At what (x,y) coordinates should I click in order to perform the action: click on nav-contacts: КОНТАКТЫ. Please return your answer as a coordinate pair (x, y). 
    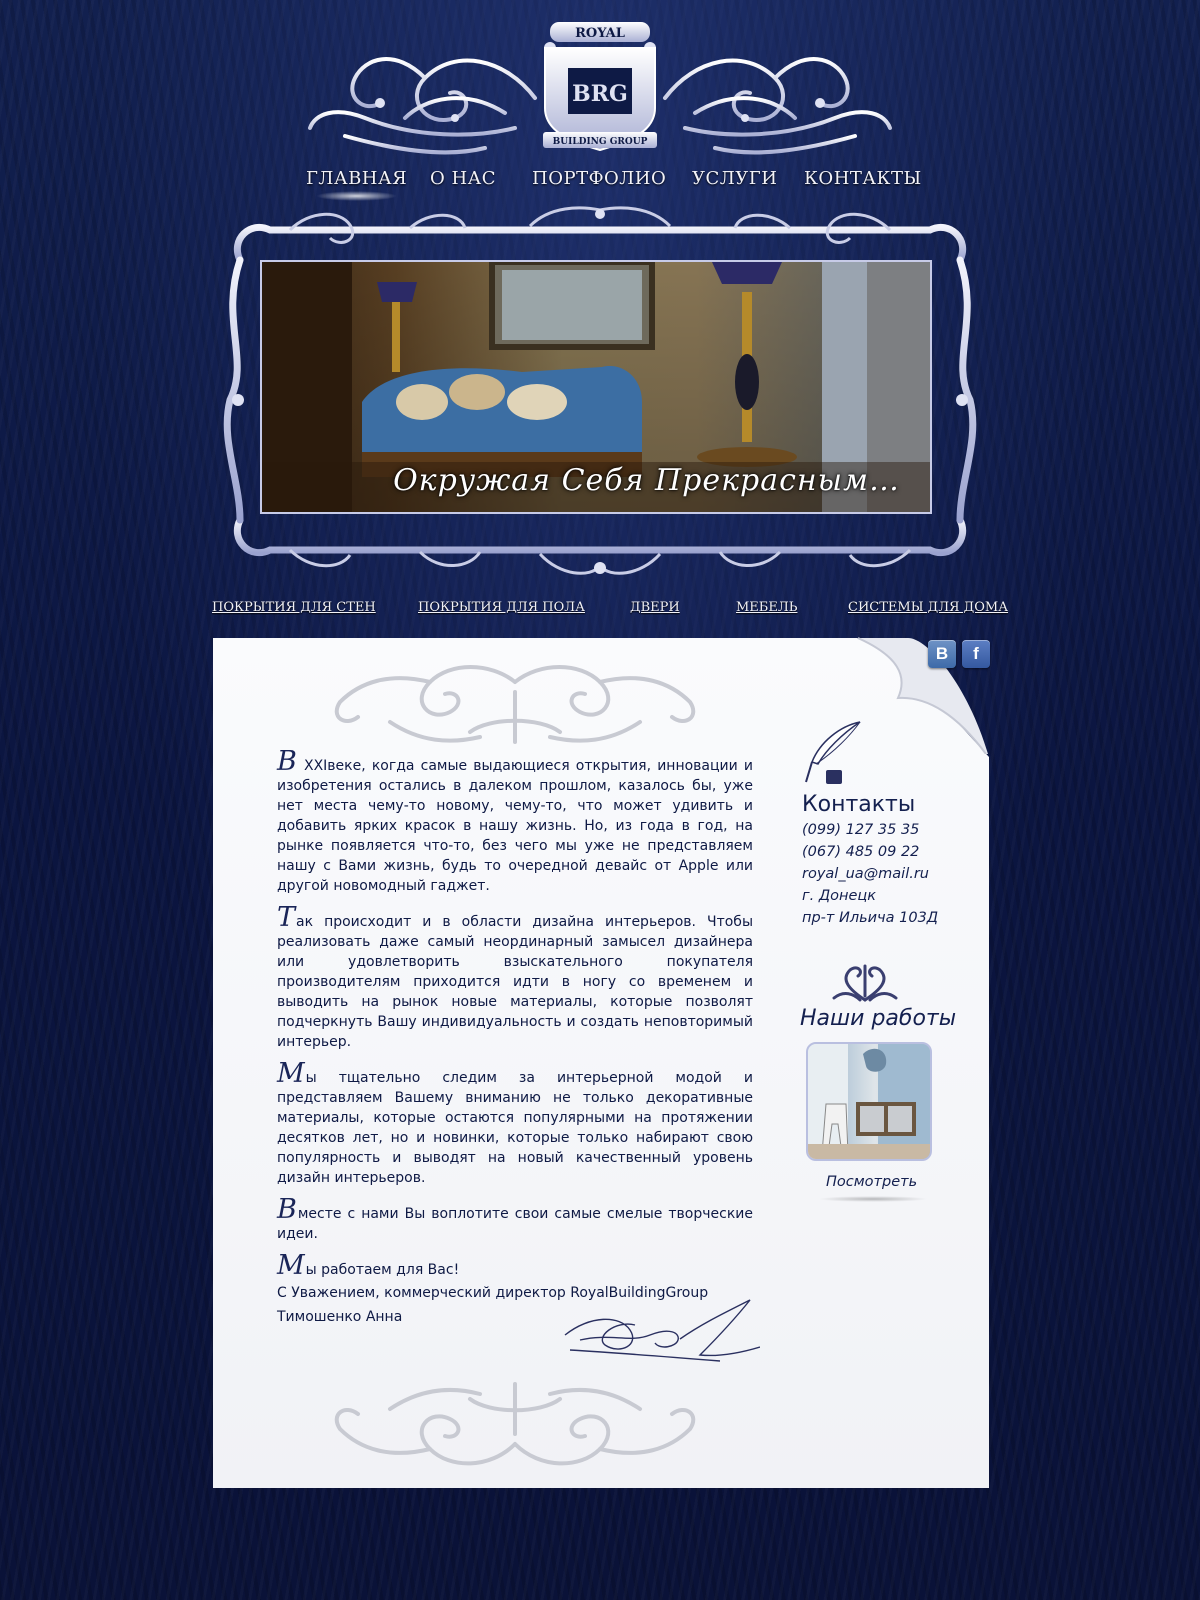
    Looking at the image, I should click on (863, 178).